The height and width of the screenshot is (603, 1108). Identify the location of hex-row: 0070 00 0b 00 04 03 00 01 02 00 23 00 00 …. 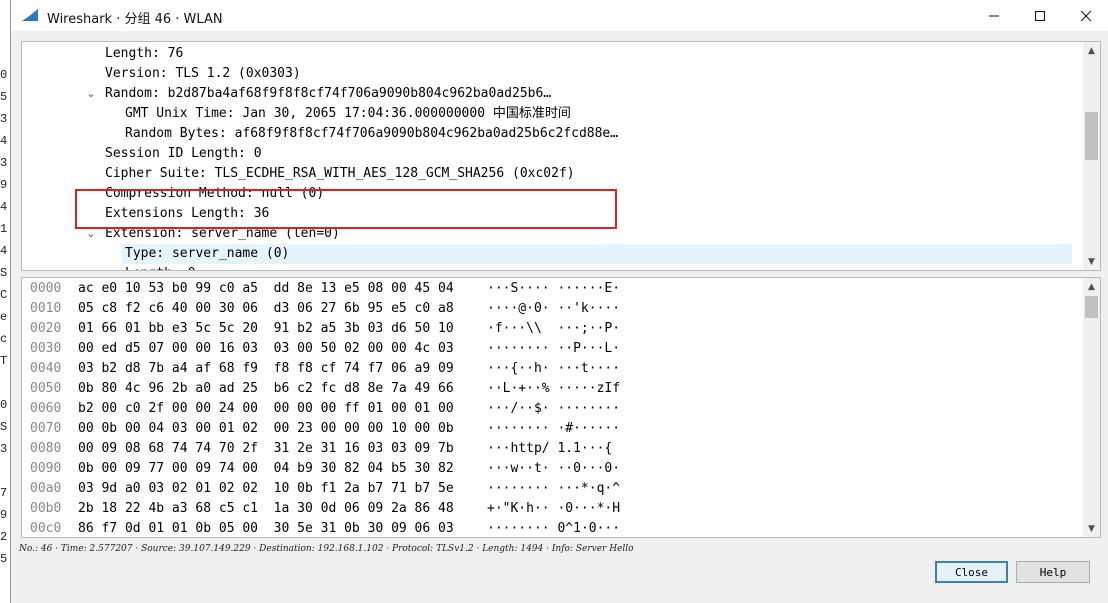
(547, 429).